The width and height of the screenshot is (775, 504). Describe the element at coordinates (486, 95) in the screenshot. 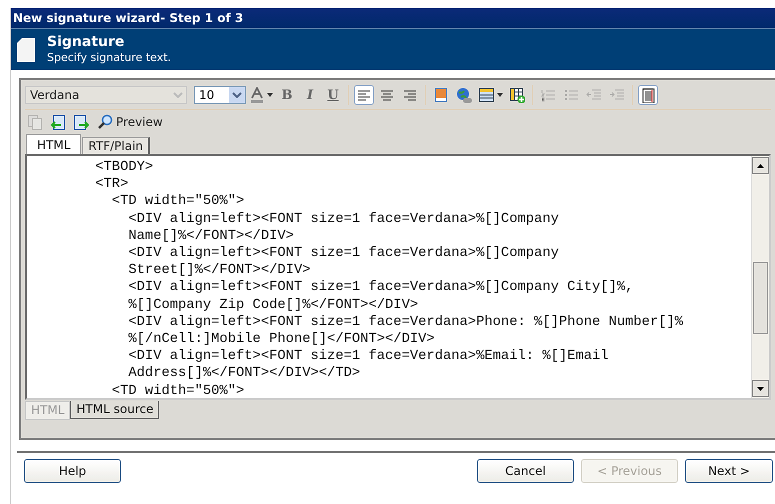

I see `table-icon` at that location.